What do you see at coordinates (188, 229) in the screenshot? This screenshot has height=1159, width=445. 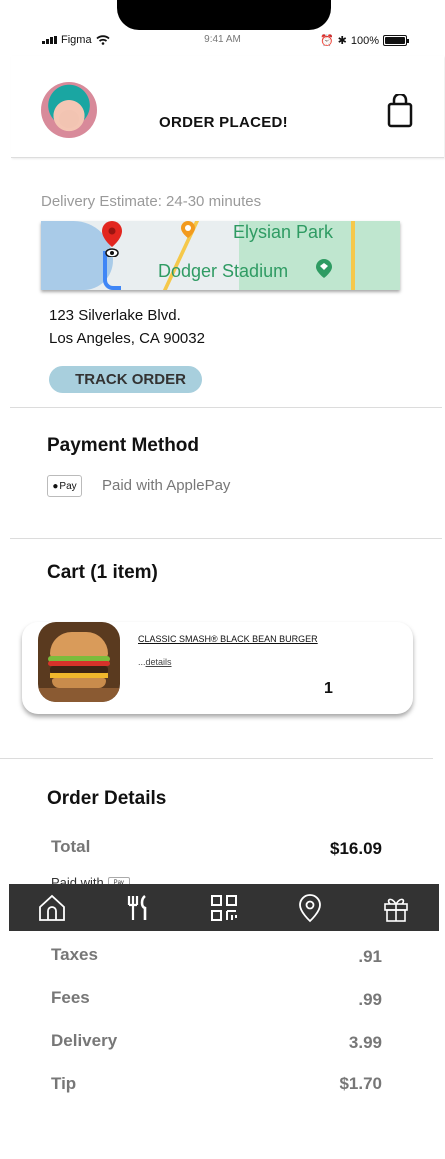 I see `restaurant-pin-icon` at bounding box center [188, 229].